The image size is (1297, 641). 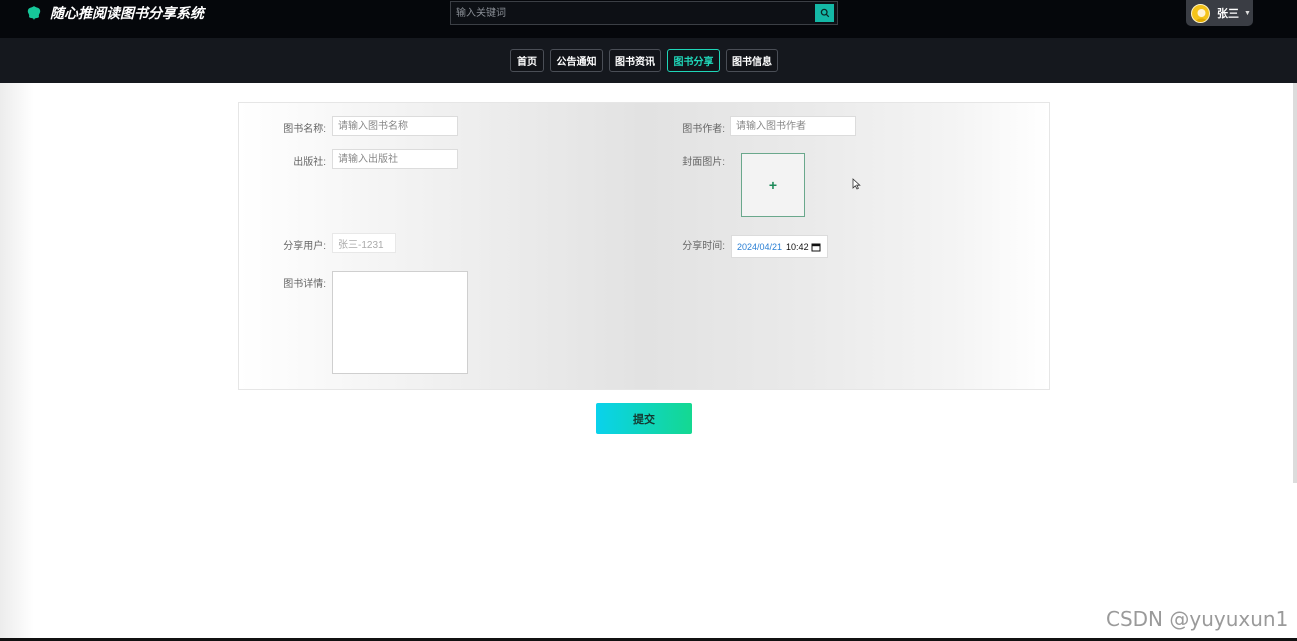 What do you see at coordinates (304, 246) in the screenshot?
I see `share-user-label: 分享用户:` at bounding box center [304, 246].